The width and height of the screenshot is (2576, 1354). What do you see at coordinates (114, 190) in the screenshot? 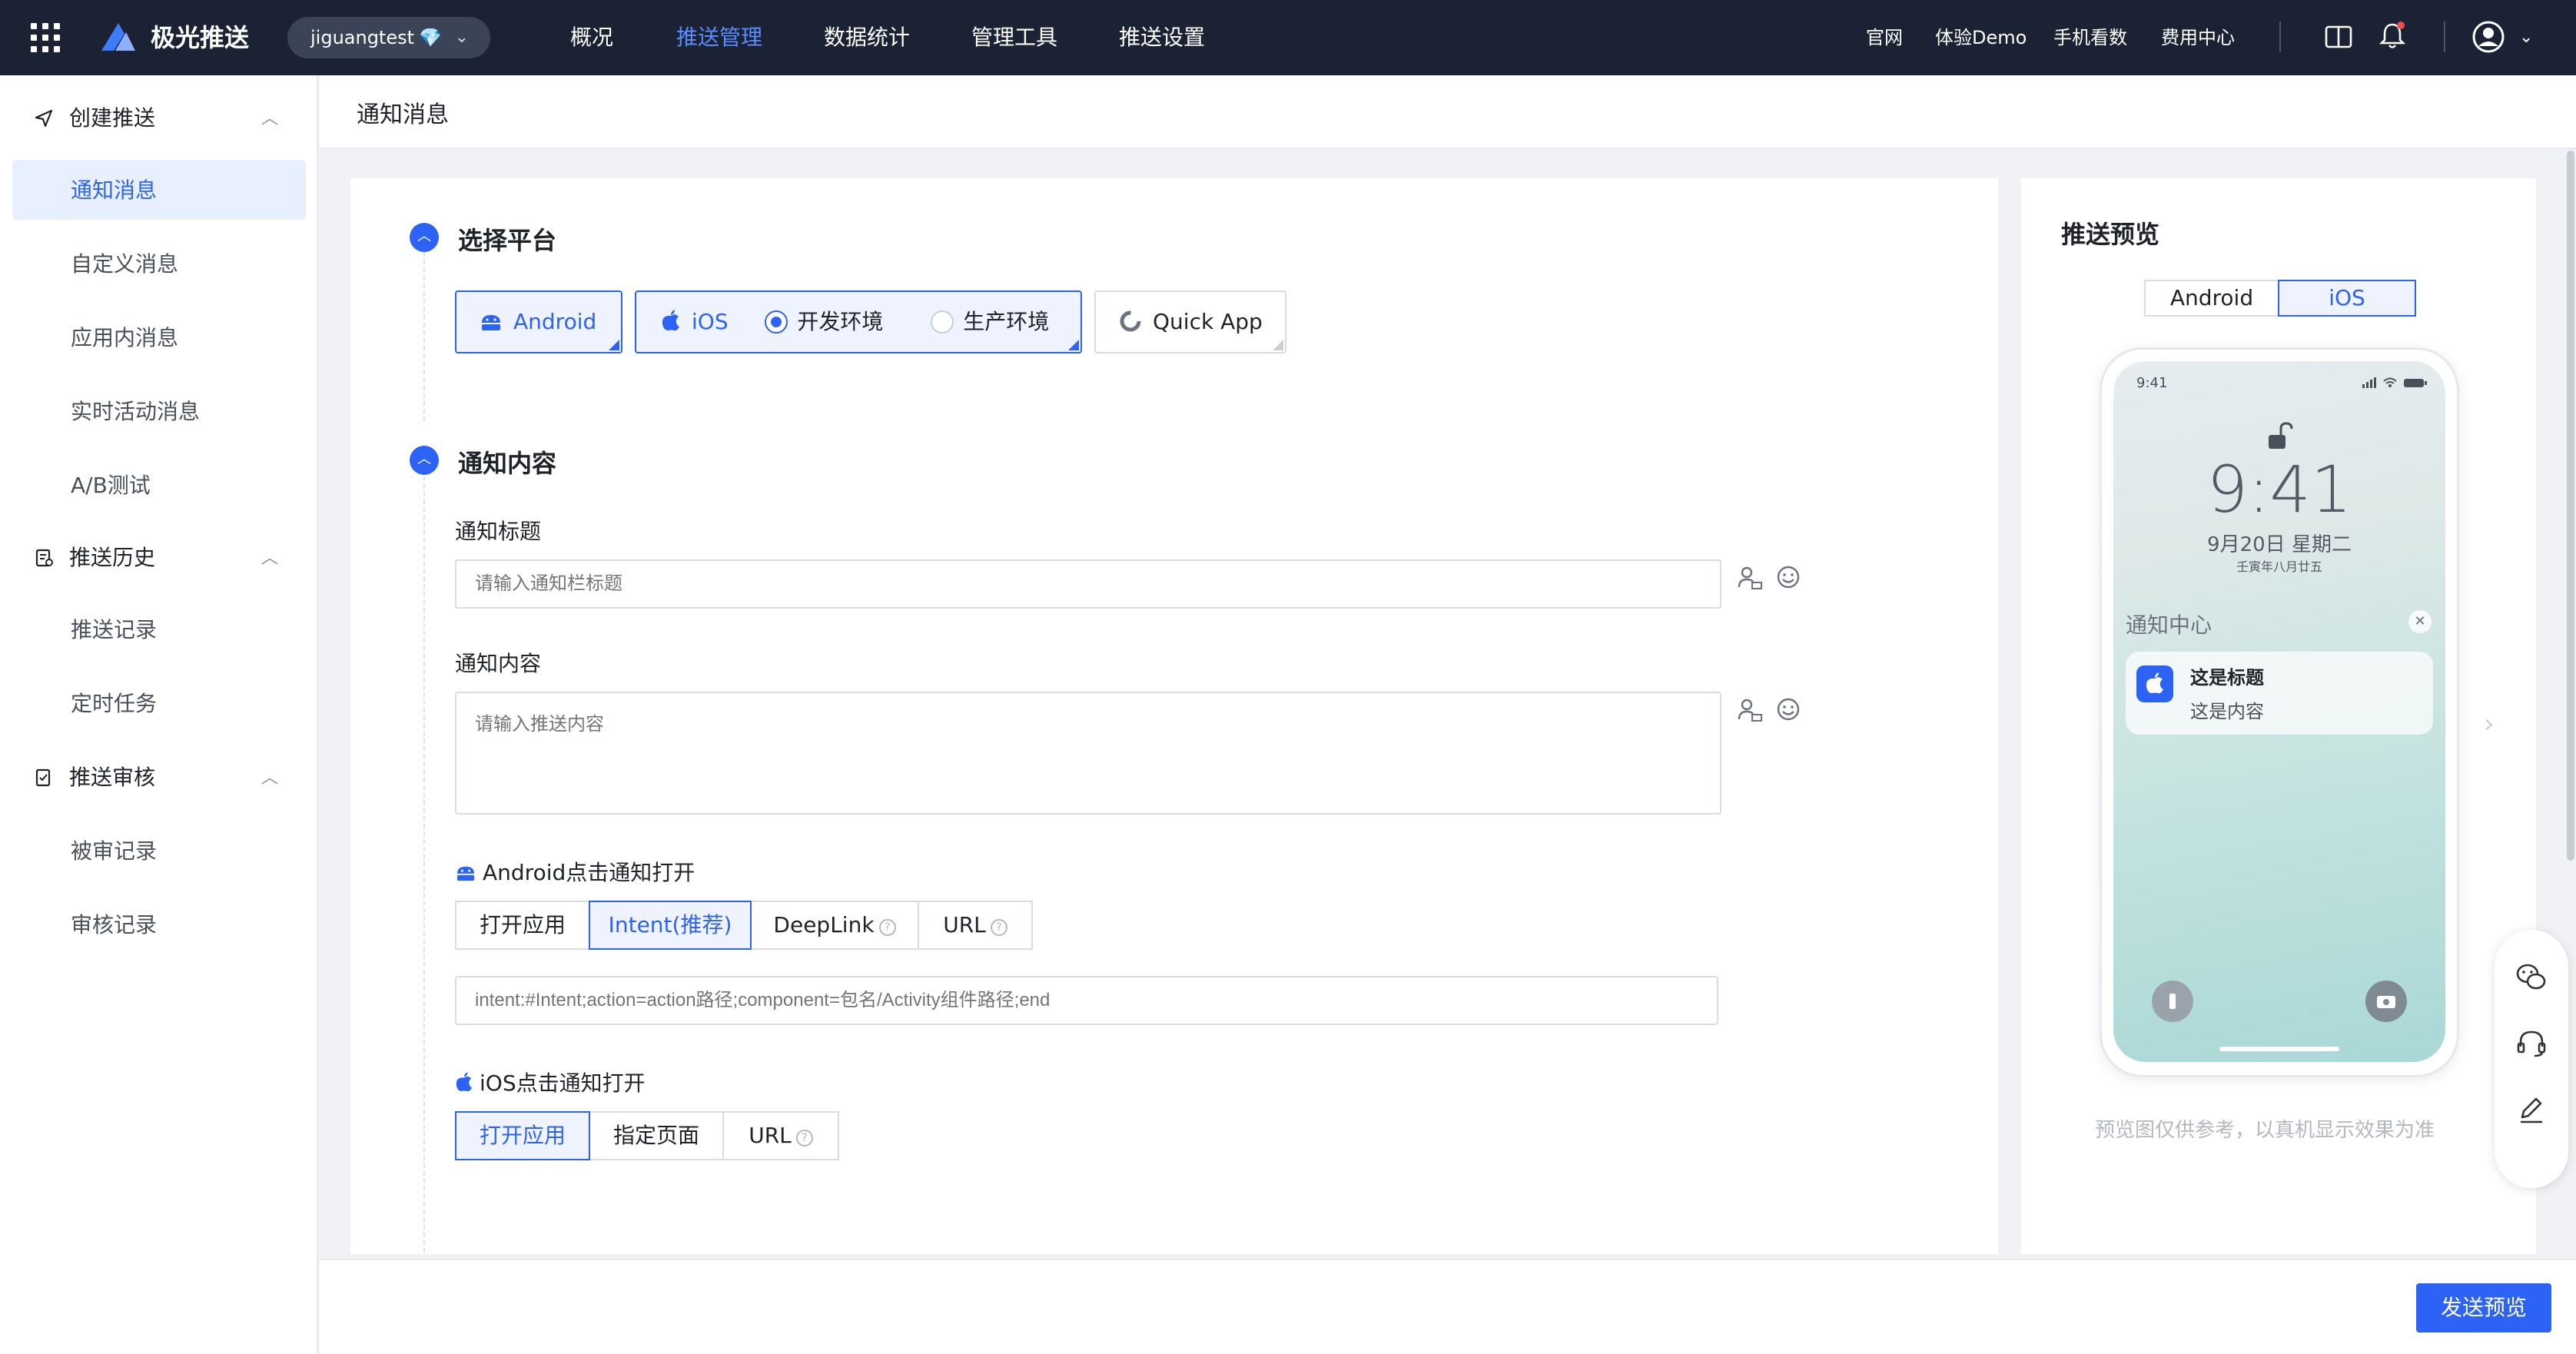
I see `sidebar-item-notification: 通知消息` at bounding box center [114, 190].